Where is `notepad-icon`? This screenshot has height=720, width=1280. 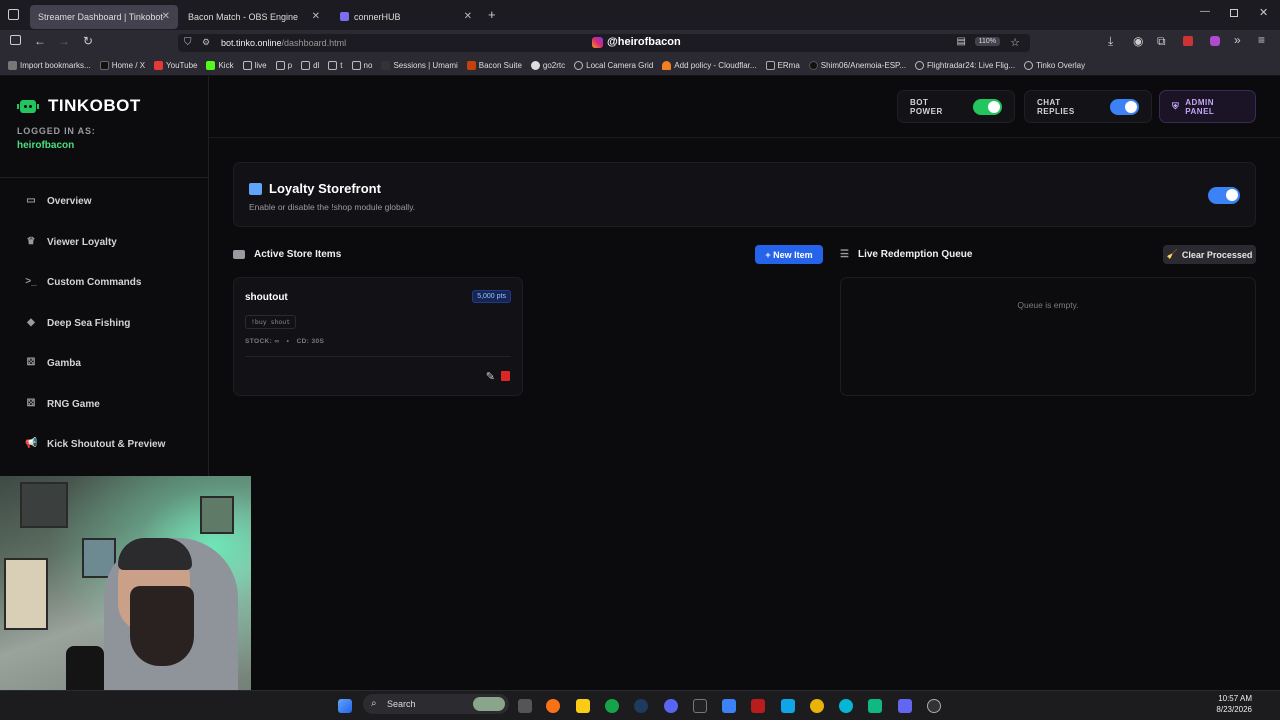 notepad-icon is located at coordinates (729, 706).